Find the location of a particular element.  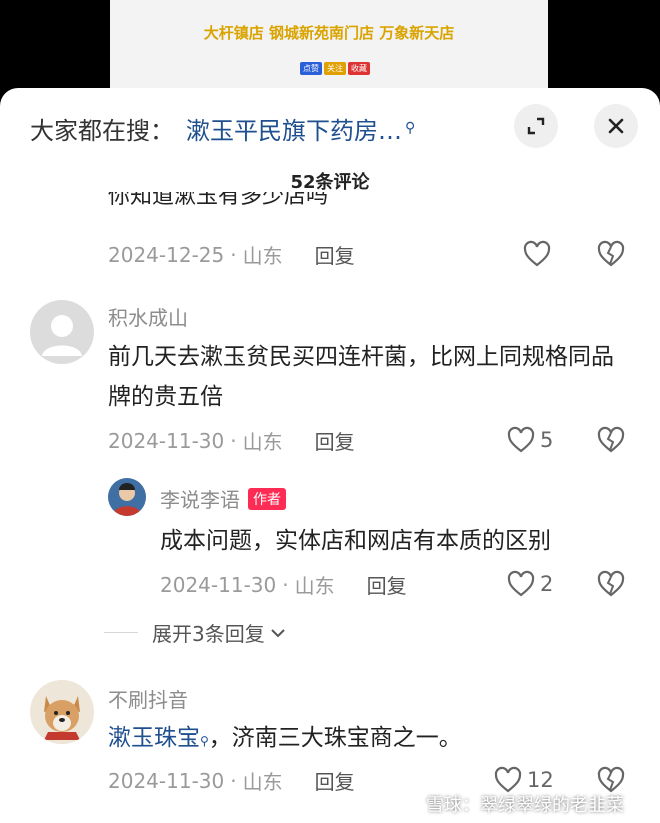

video-badges: 点赞 关注 收藏 is located at coordinates (335, 68).